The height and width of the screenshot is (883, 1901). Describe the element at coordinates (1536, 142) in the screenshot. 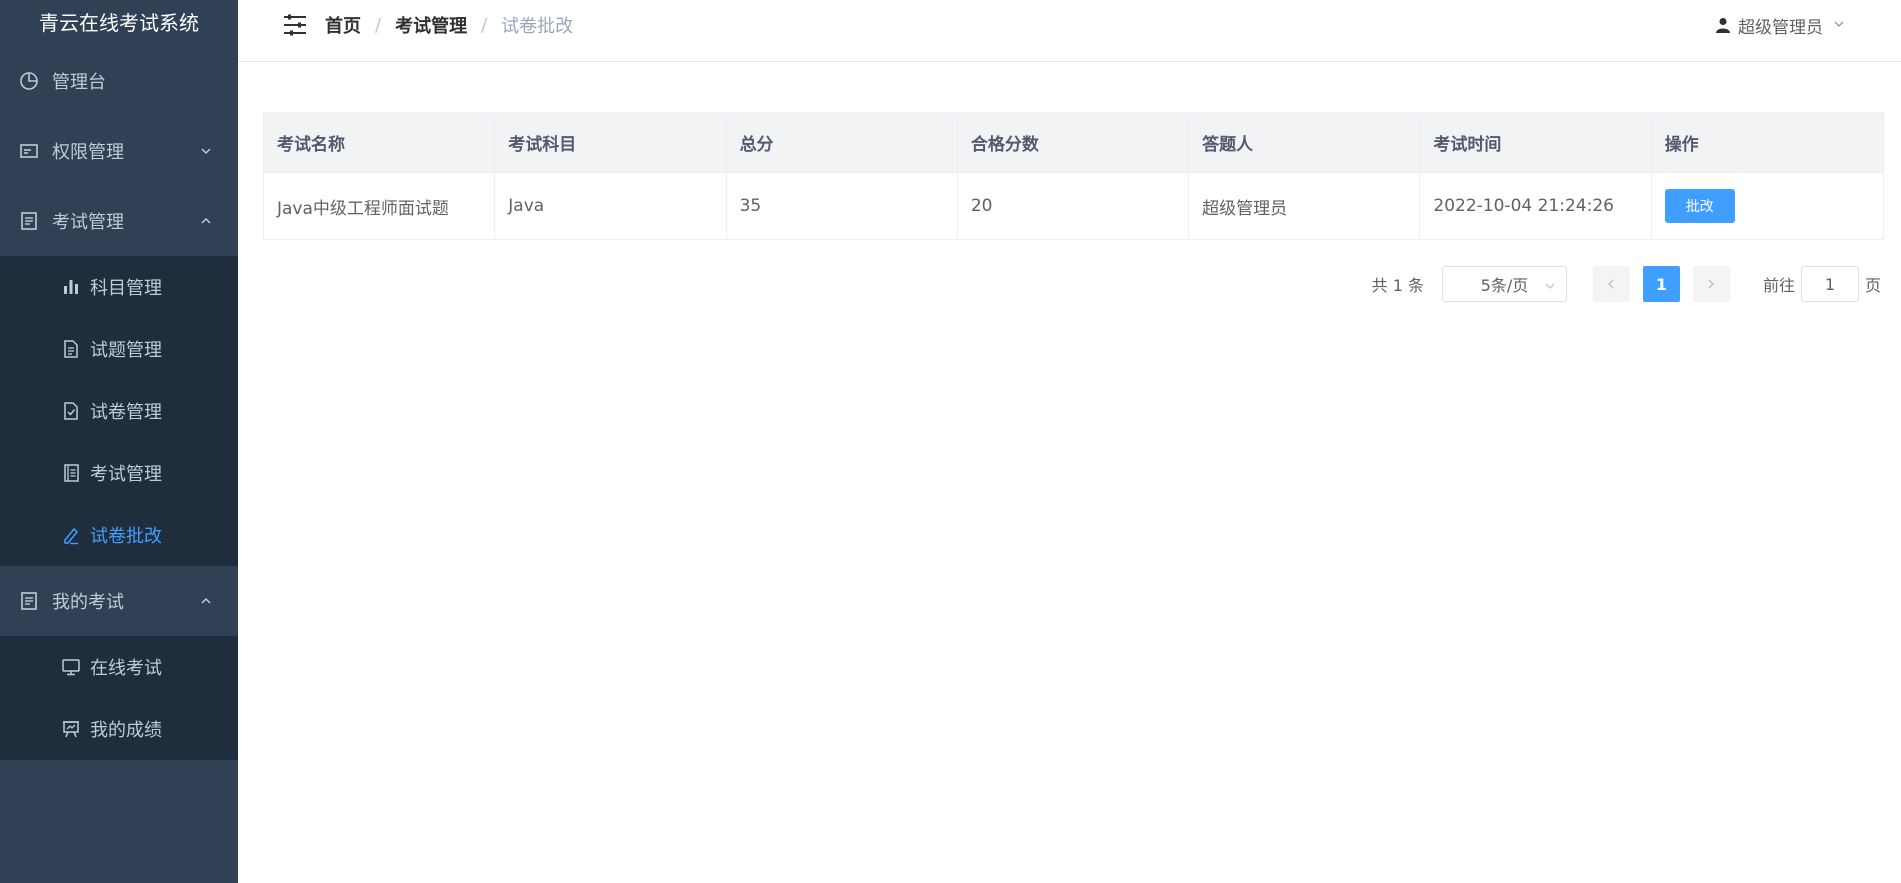

I see `column-header-time: 考试时间` at that location.